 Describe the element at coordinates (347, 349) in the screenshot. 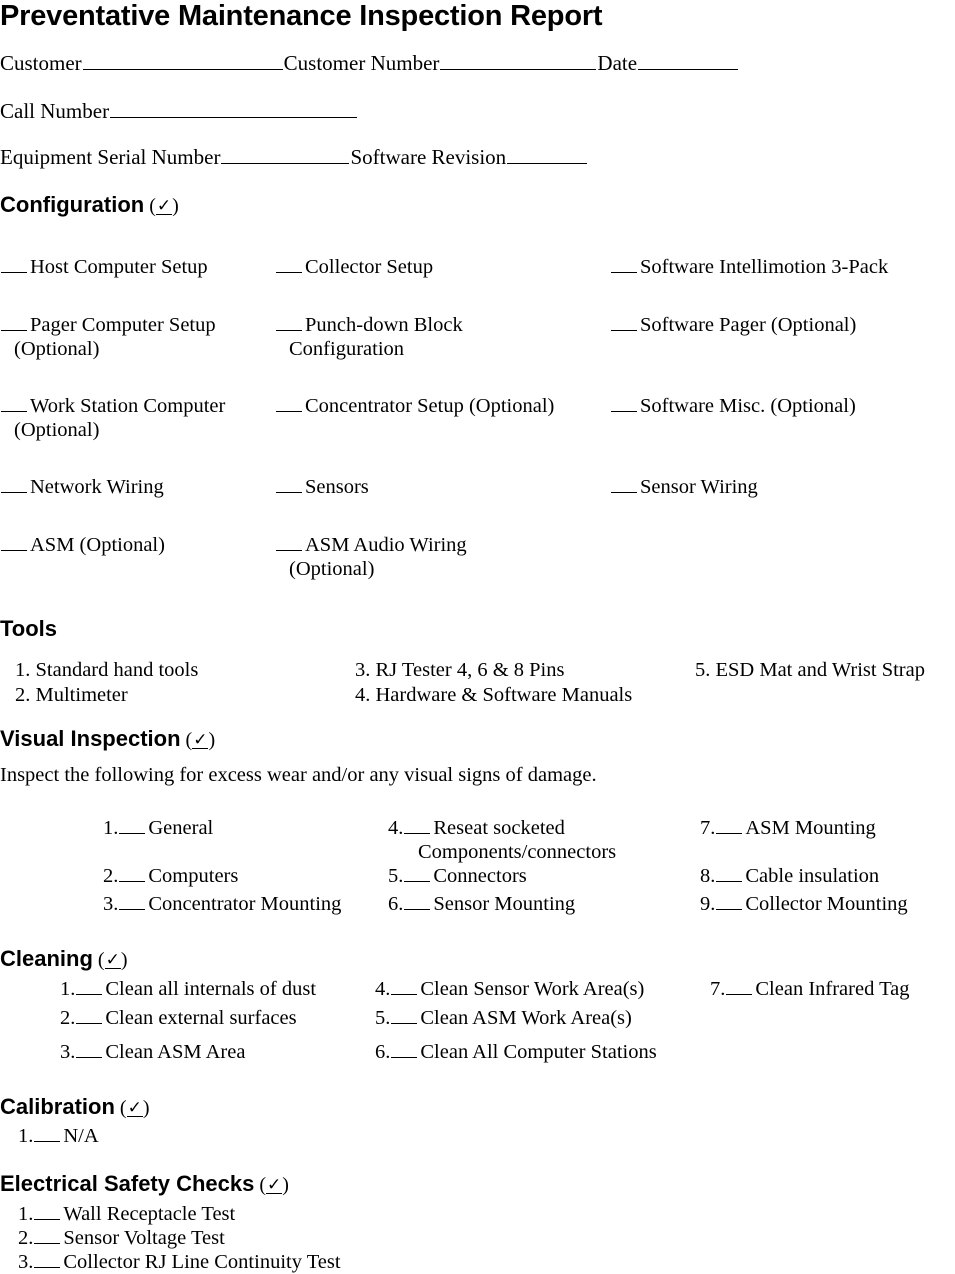

I see `config-item-sub: Configuration` at that location.